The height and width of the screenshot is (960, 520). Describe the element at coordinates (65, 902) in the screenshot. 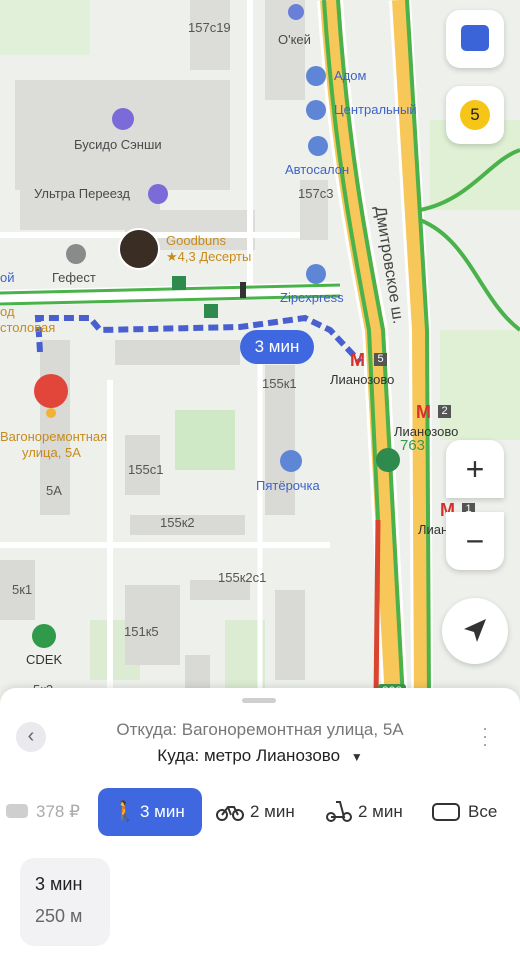

I see `route-result-card: 3 мин 250 м` at that location.